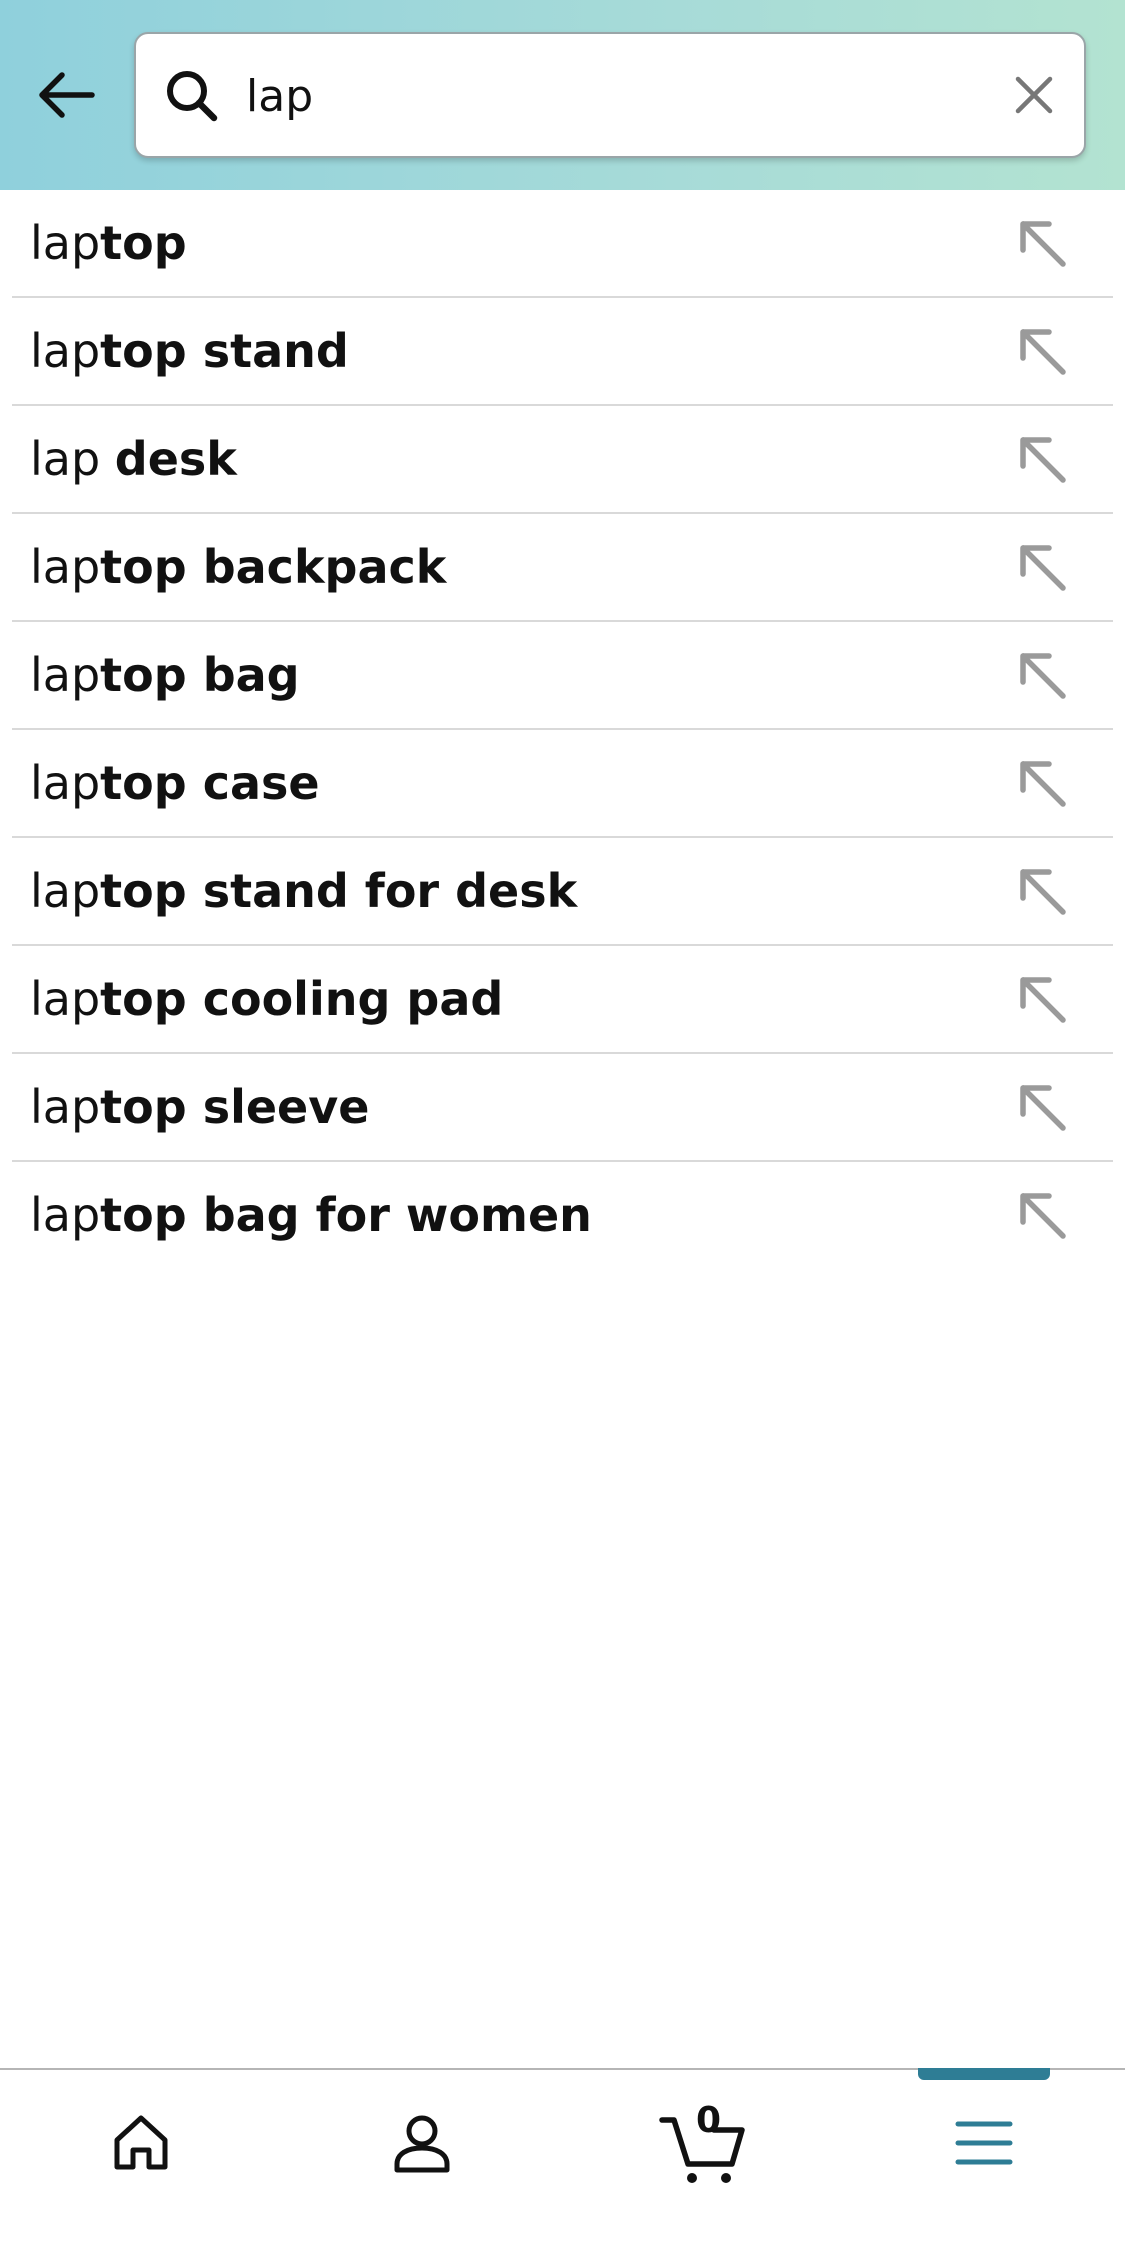 This screenshot has width=1125, height=2251. I want to click on back-button, so click(65, 95).